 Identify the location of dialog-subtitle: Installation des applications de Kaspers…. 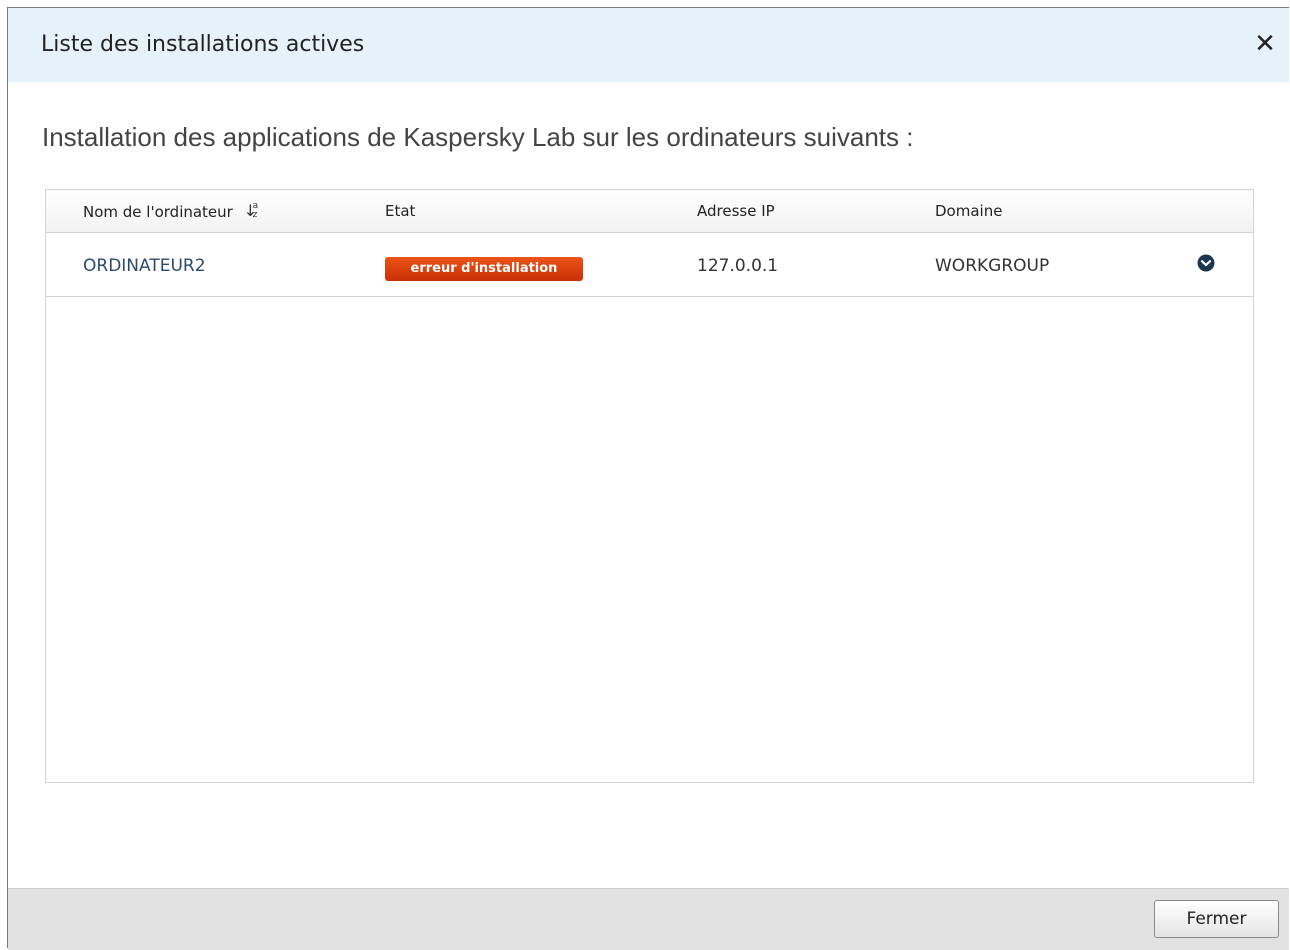
(478, 137).